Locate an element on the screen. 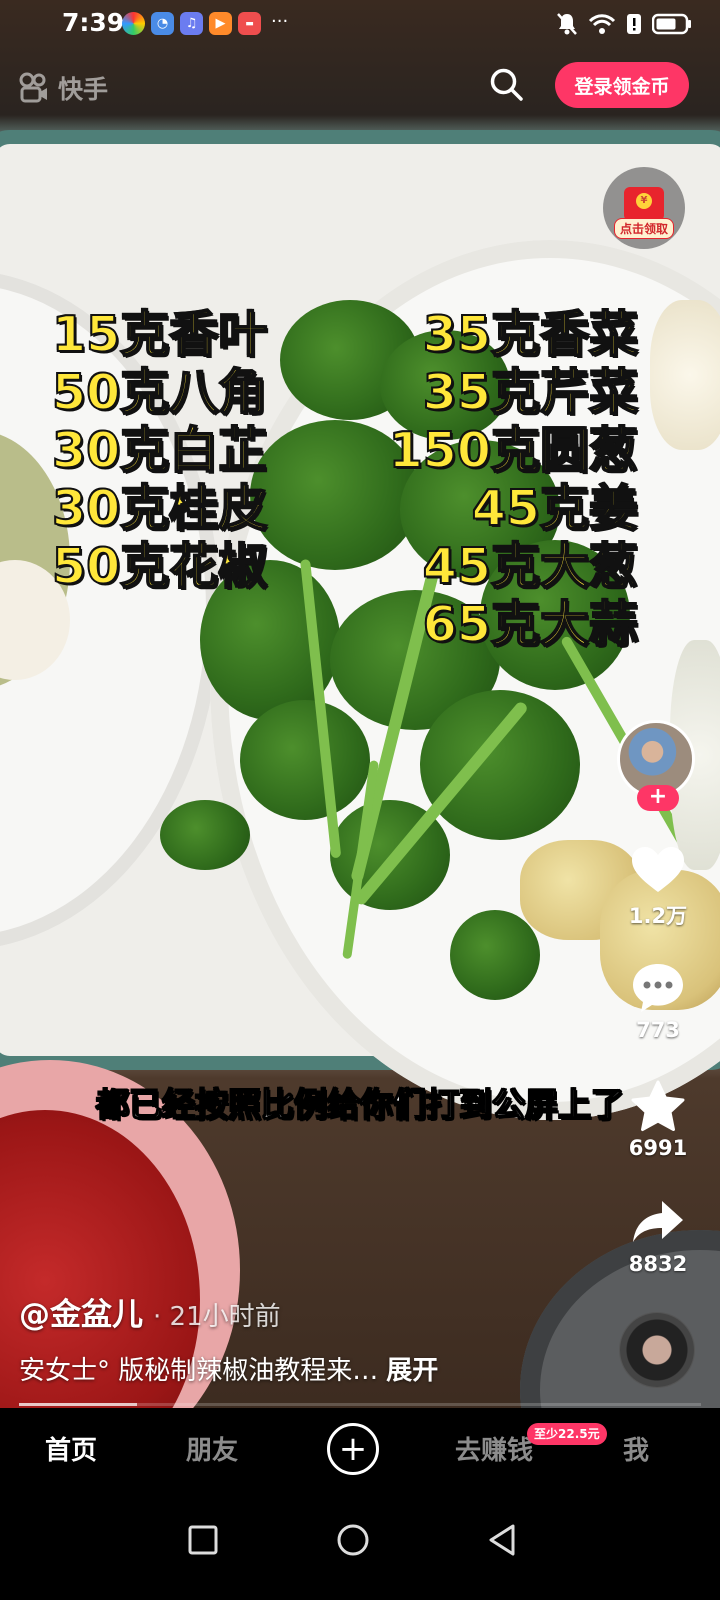 This screenshot has height=1600, width=720. recipe-item: 50克八角 is located at coordinates (159, 392).